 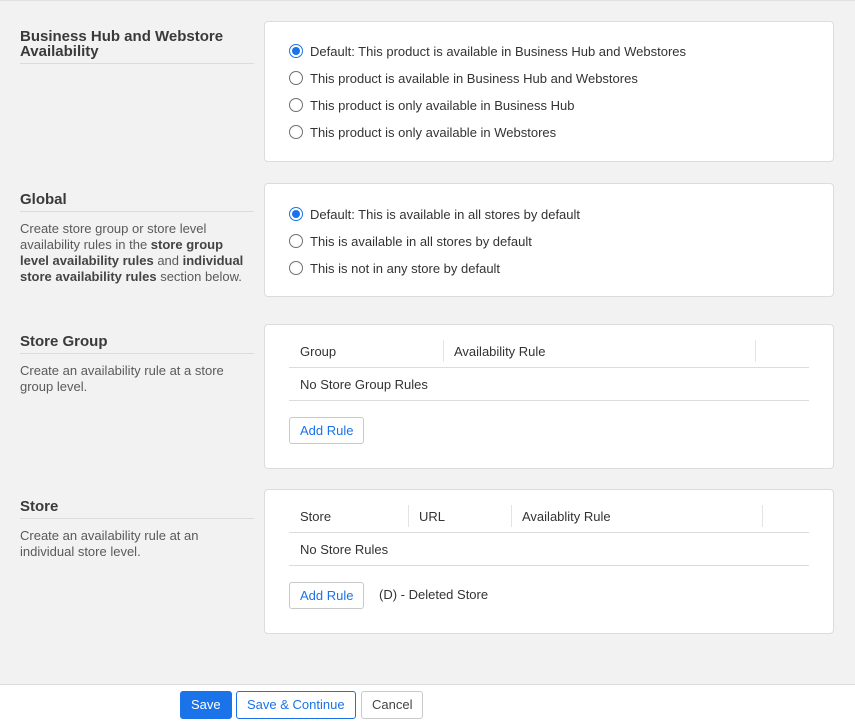 What do you see at coordinates (549, 549) in the screenshot?
I see `store-empty-row: No Store Rules` at bounding box center [549, 549].